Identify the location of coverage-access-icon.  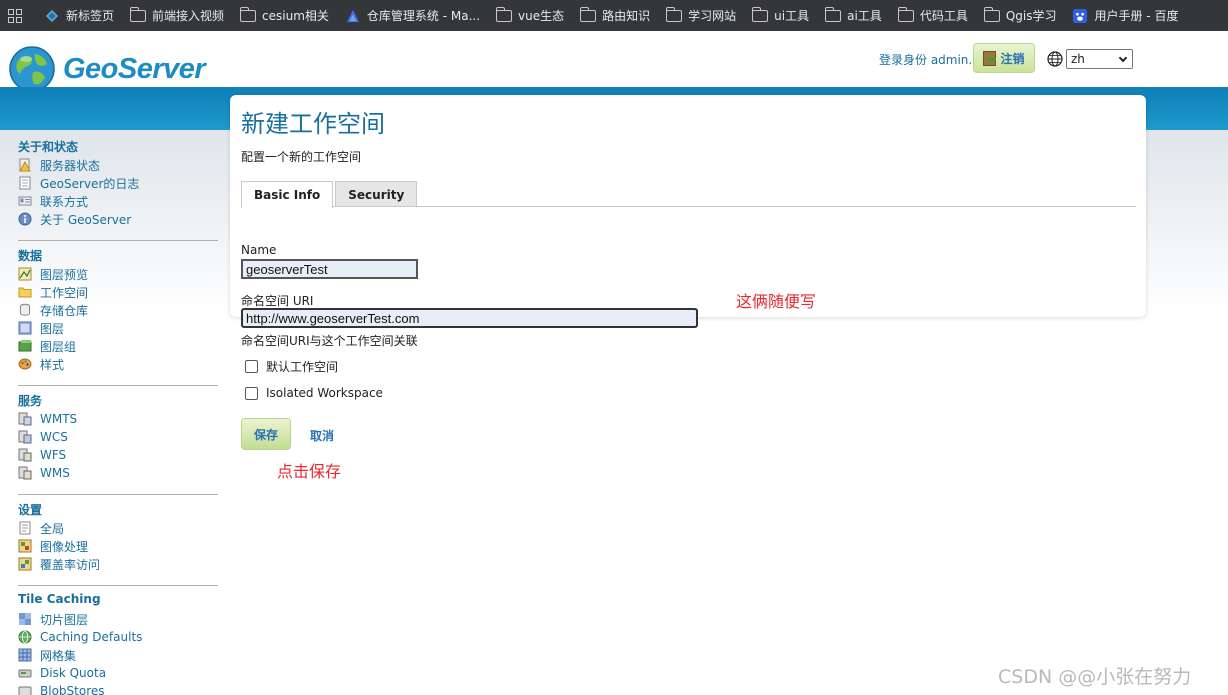
(25, 564).